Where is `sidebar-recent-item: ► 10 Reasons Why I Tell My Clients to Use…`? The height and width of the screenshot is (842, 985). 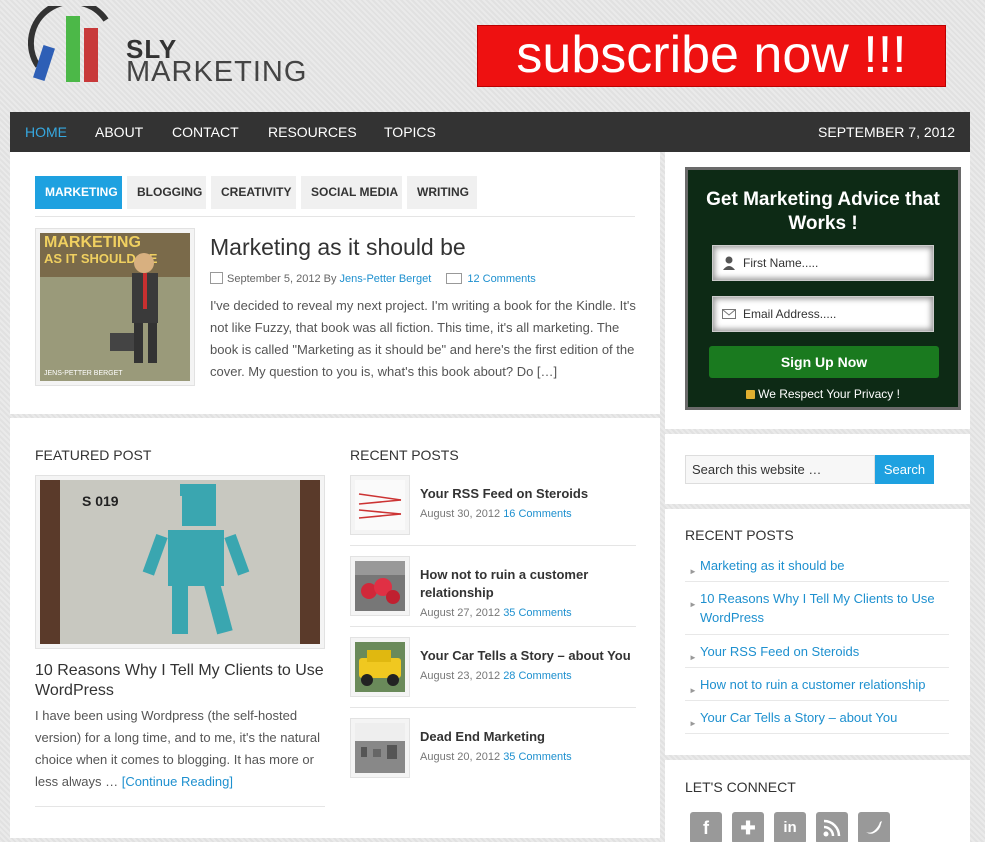 sidebar-recent-item: ► 10 Reasons Why I Tell My Clients to Use… is located at coordinates (817, 612).